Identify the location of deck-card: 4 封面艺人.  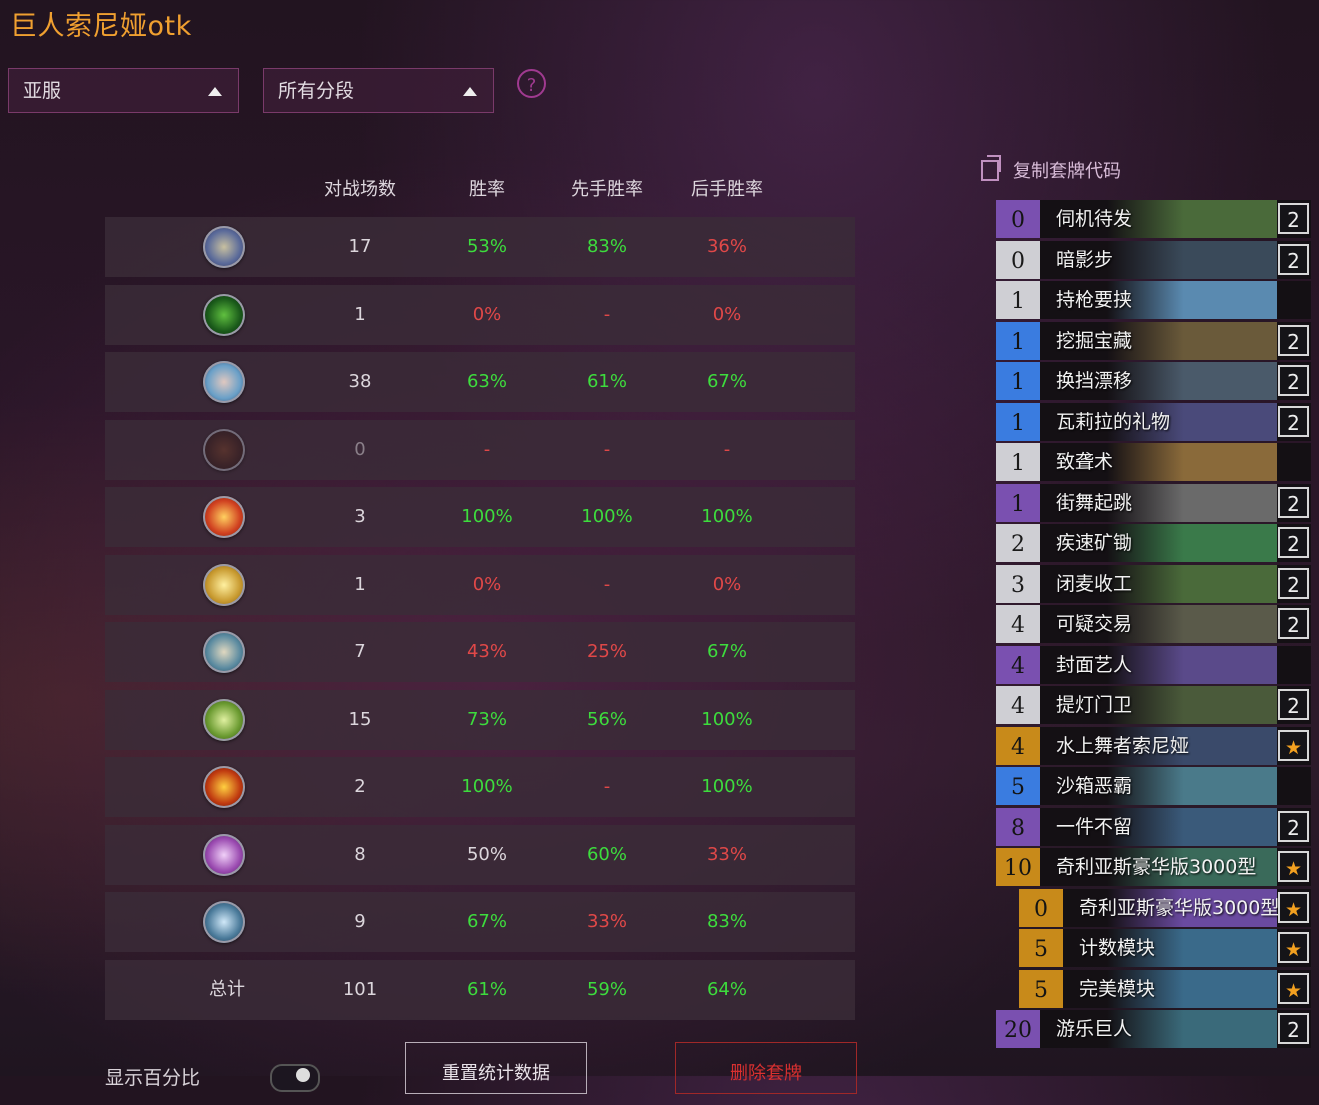
(1153, 664).